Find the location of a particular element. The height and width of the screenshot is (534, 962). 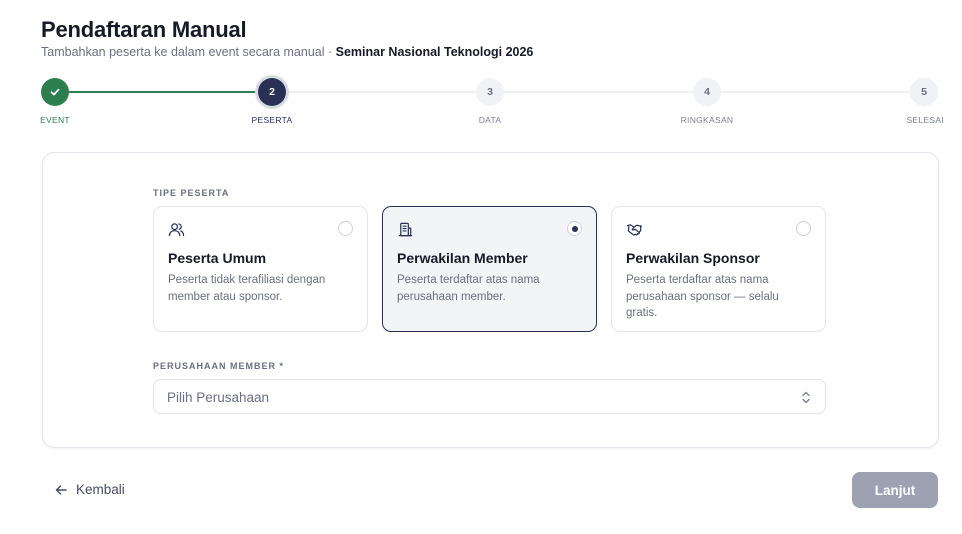

radio-perwakilan-member is located at coordinates (574, 228).